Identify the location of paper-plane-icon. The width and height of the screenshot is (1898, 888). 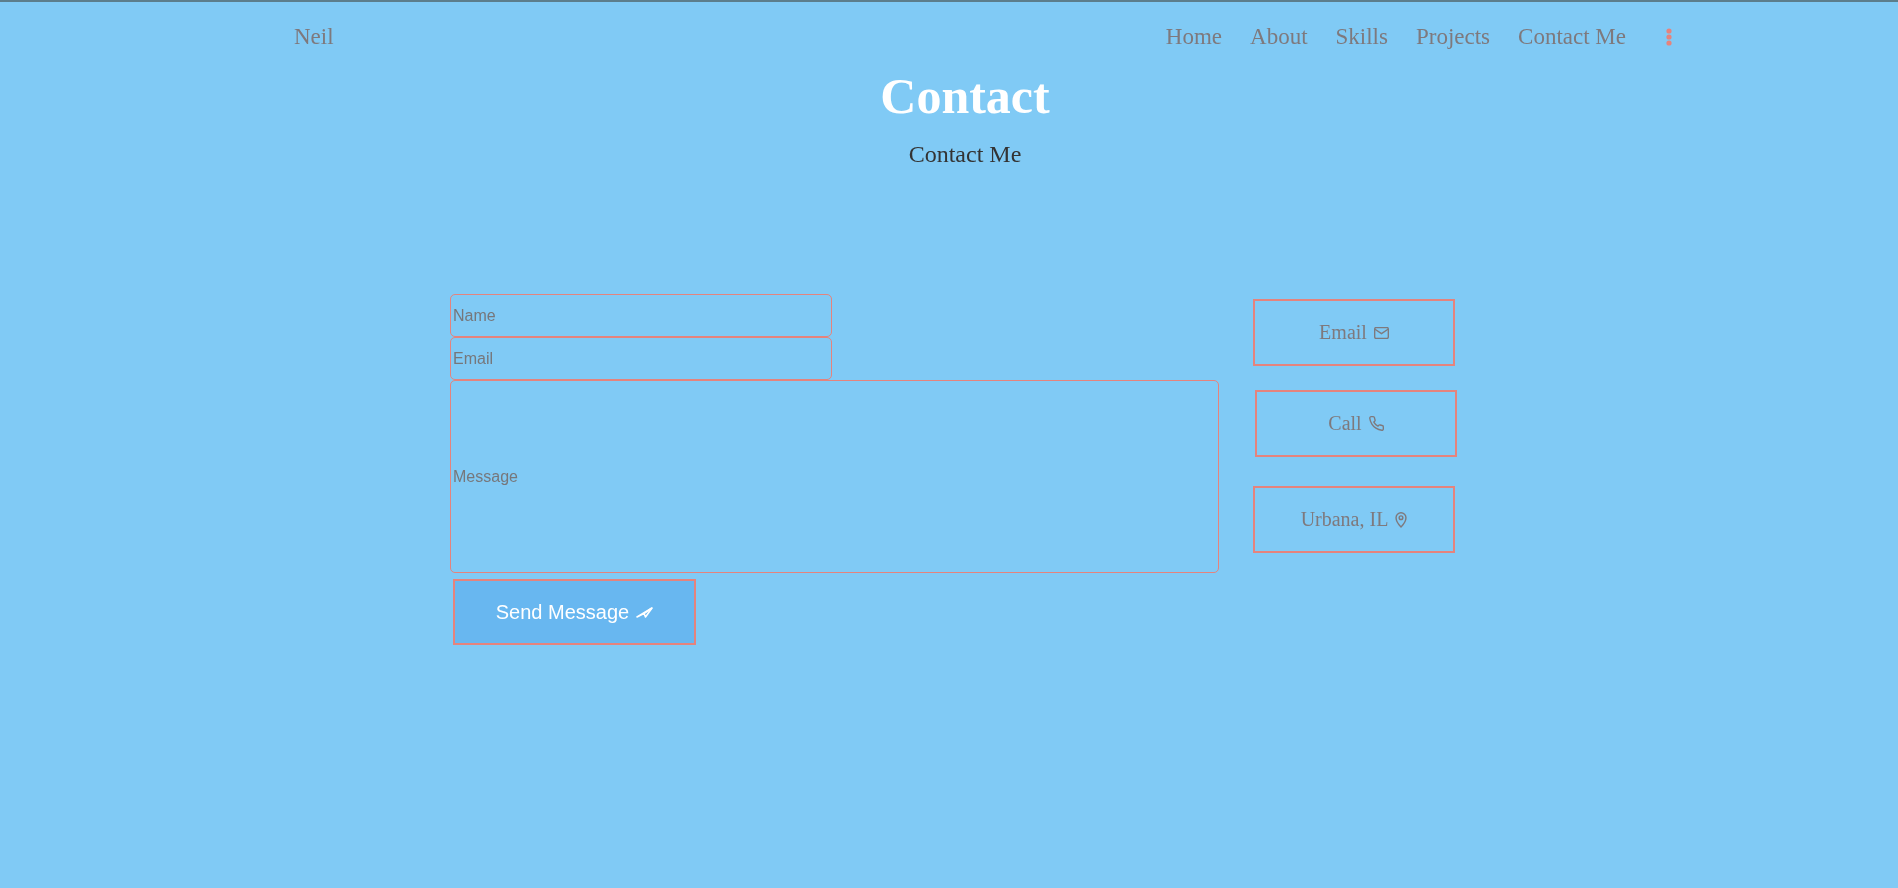
(645, 612).